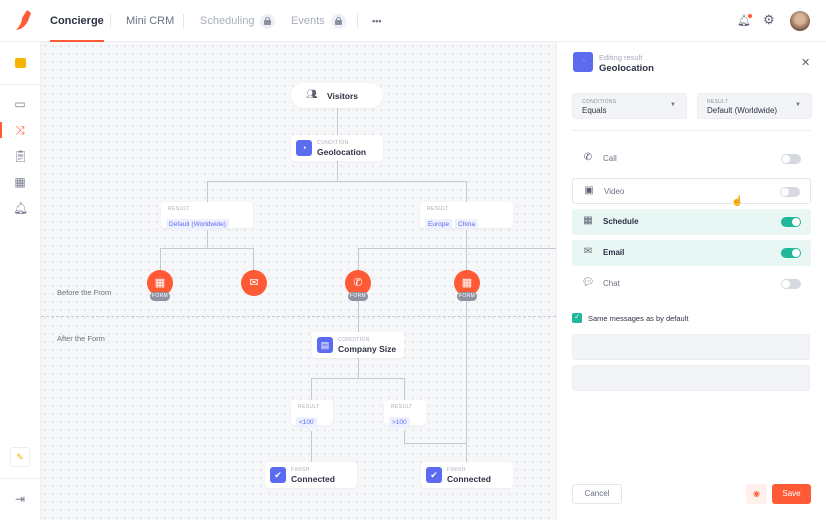 The height and width of the screenshot is (520, 826). I want to click on result-chip: >100, so click(399, 422).